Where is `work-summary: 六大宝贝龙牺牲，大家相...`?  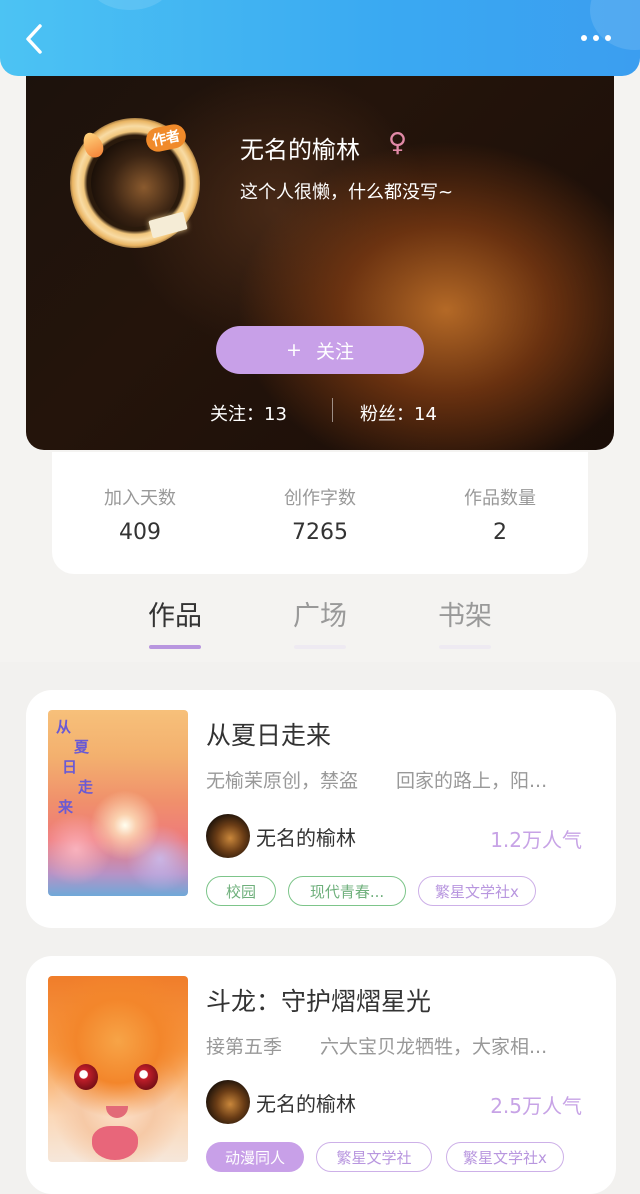 work-summary: 六大宝贝龙牺牲，大家相... is located at coordinates (434, 1047).